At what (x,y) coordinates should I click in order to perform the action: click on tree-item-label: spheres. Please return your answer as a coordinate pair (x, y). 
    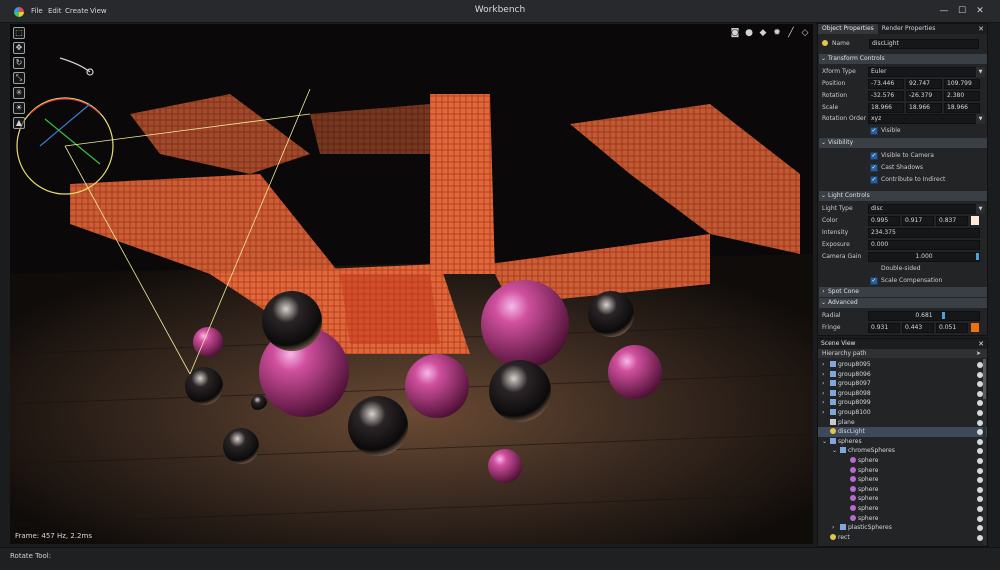
    Looking at the image, I should click on (850, 441).